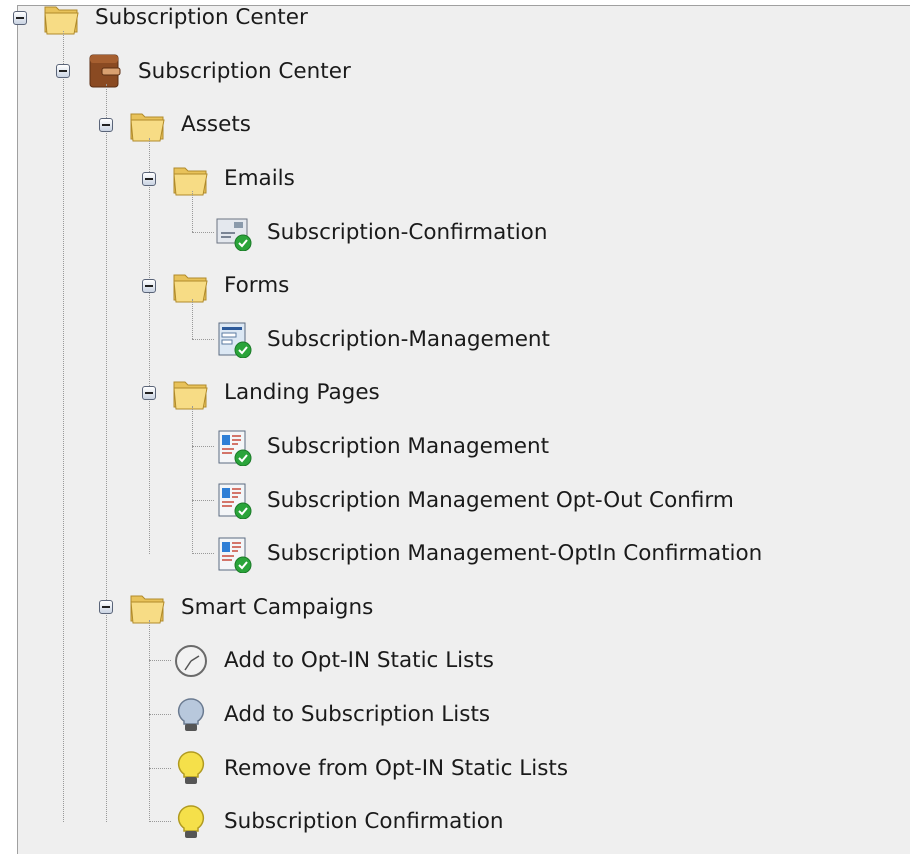 Image resolution: width=910 pixels, height=854 pixels. What do you see at coordinates (408, 339) in the screenshot?
I see `tree-item-label: Subscription-Management` at bounding box center [408, 339].